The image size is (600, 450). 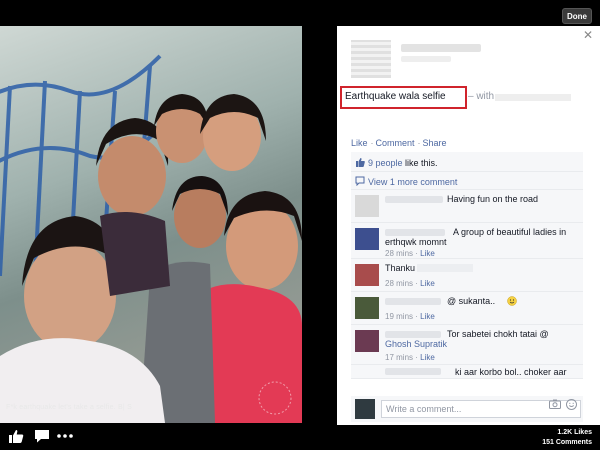 What do you see at coordinates (360, 181) in the screenshot?
I see `comment-bubble-icon` at bounding box center [360, 181].